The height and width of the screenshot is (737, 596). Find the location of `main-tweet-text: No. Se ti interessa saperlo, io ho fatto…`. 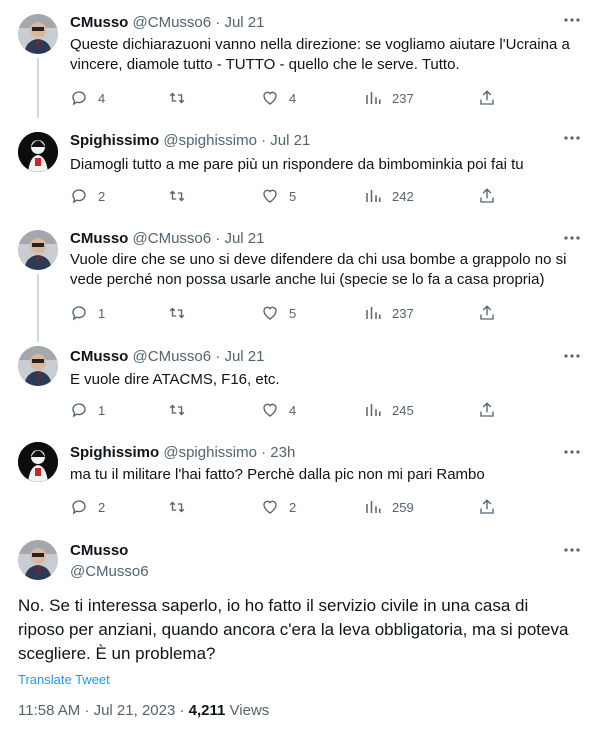

main-tweet-text: No. Se ti interessa saperlo, io ho fatto… is located at coordinates (293, 629).